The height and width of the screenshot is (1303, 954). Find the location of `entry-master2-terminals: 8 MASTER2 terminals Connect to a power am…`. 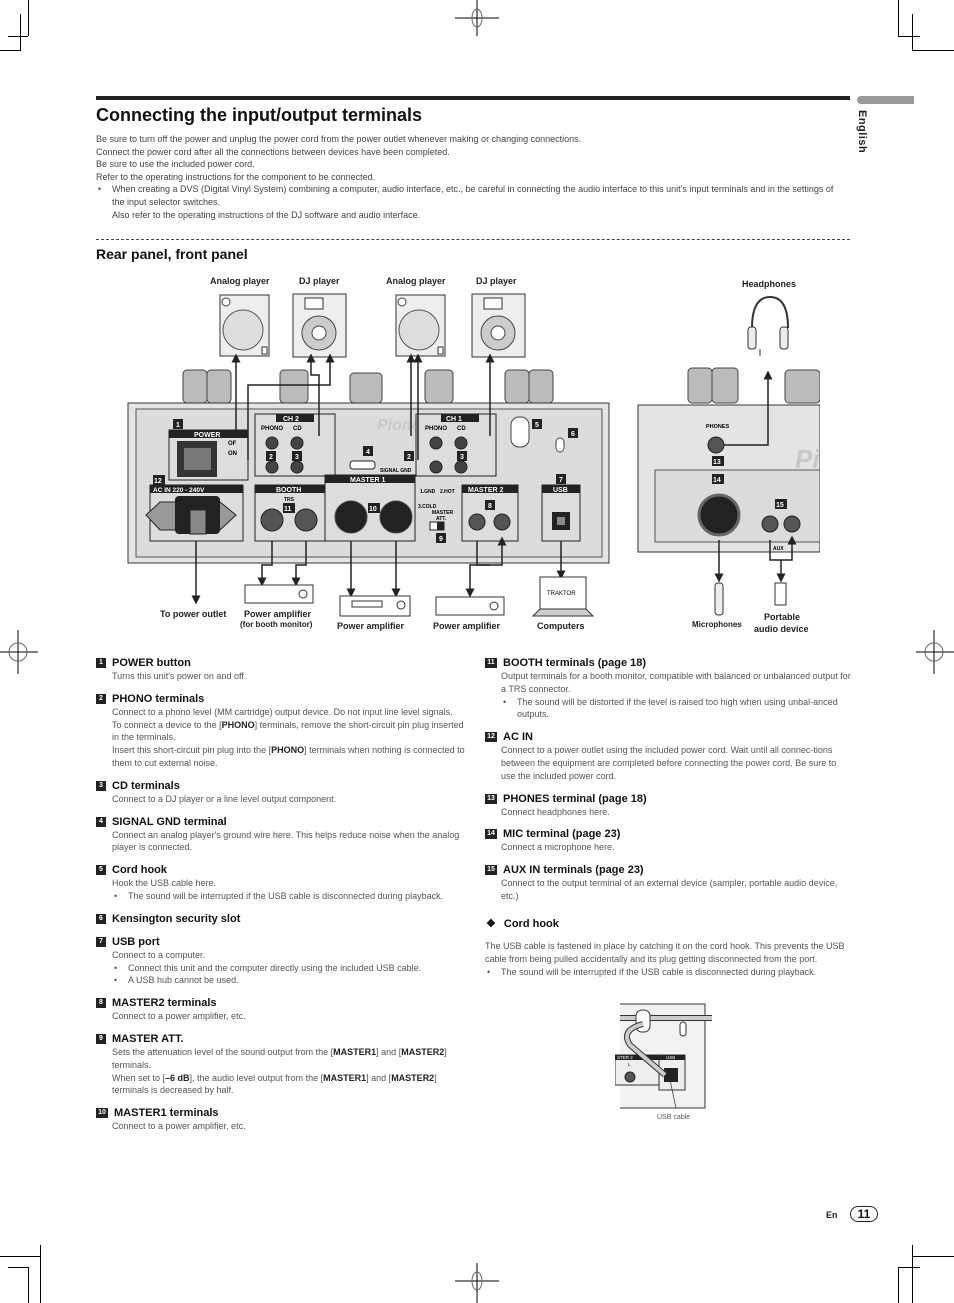

entry-master2-terminals: 8 MASTER2 terminals Connect to a power am… is located at coordinates (281, 1009).